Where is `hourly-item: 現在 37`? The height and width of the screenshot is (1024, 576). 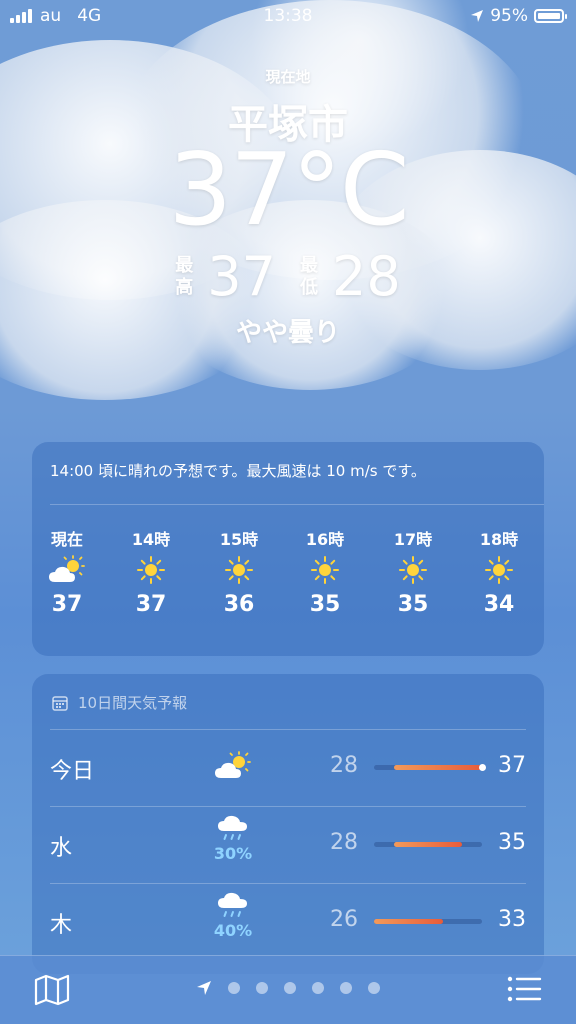 hourly-item: 現在 37 is located at coordinates (67, 571).